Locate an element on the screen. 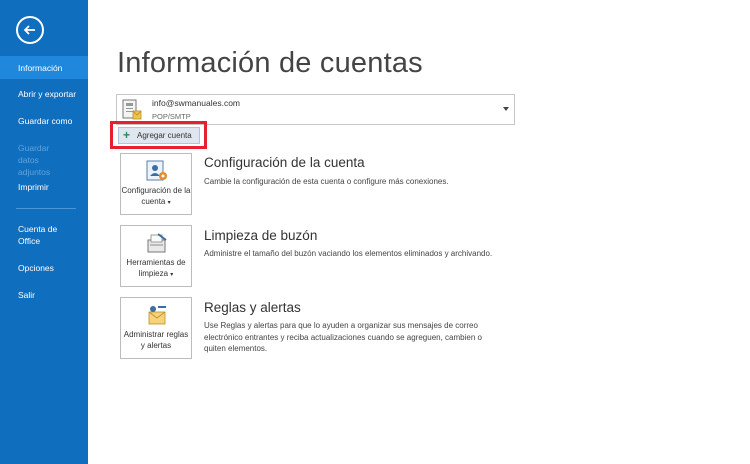  account-email: info@swmanuales.com is located at coordinates (196, 103).